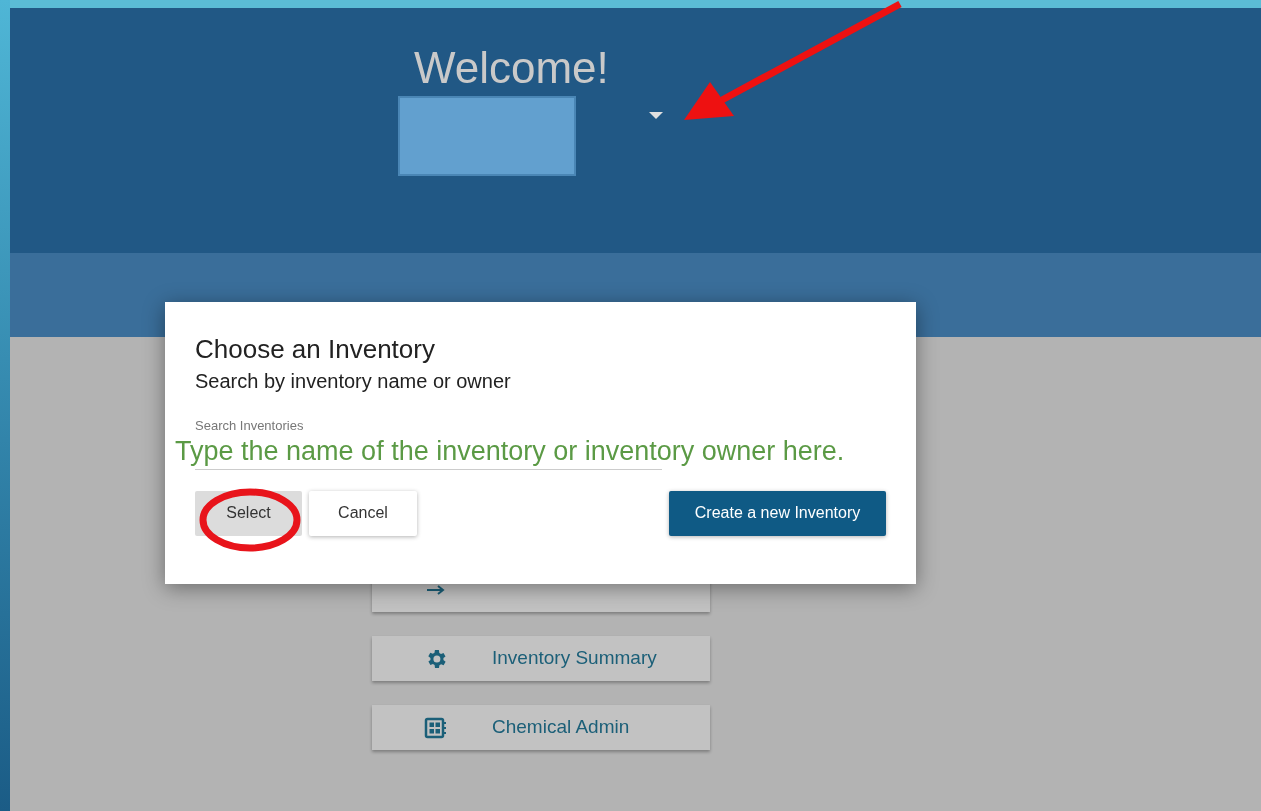  What do you see at coordinates (363, 513) in the screenshot?
I see `dialog-button: Cancel` at bounding box center [363, 513].